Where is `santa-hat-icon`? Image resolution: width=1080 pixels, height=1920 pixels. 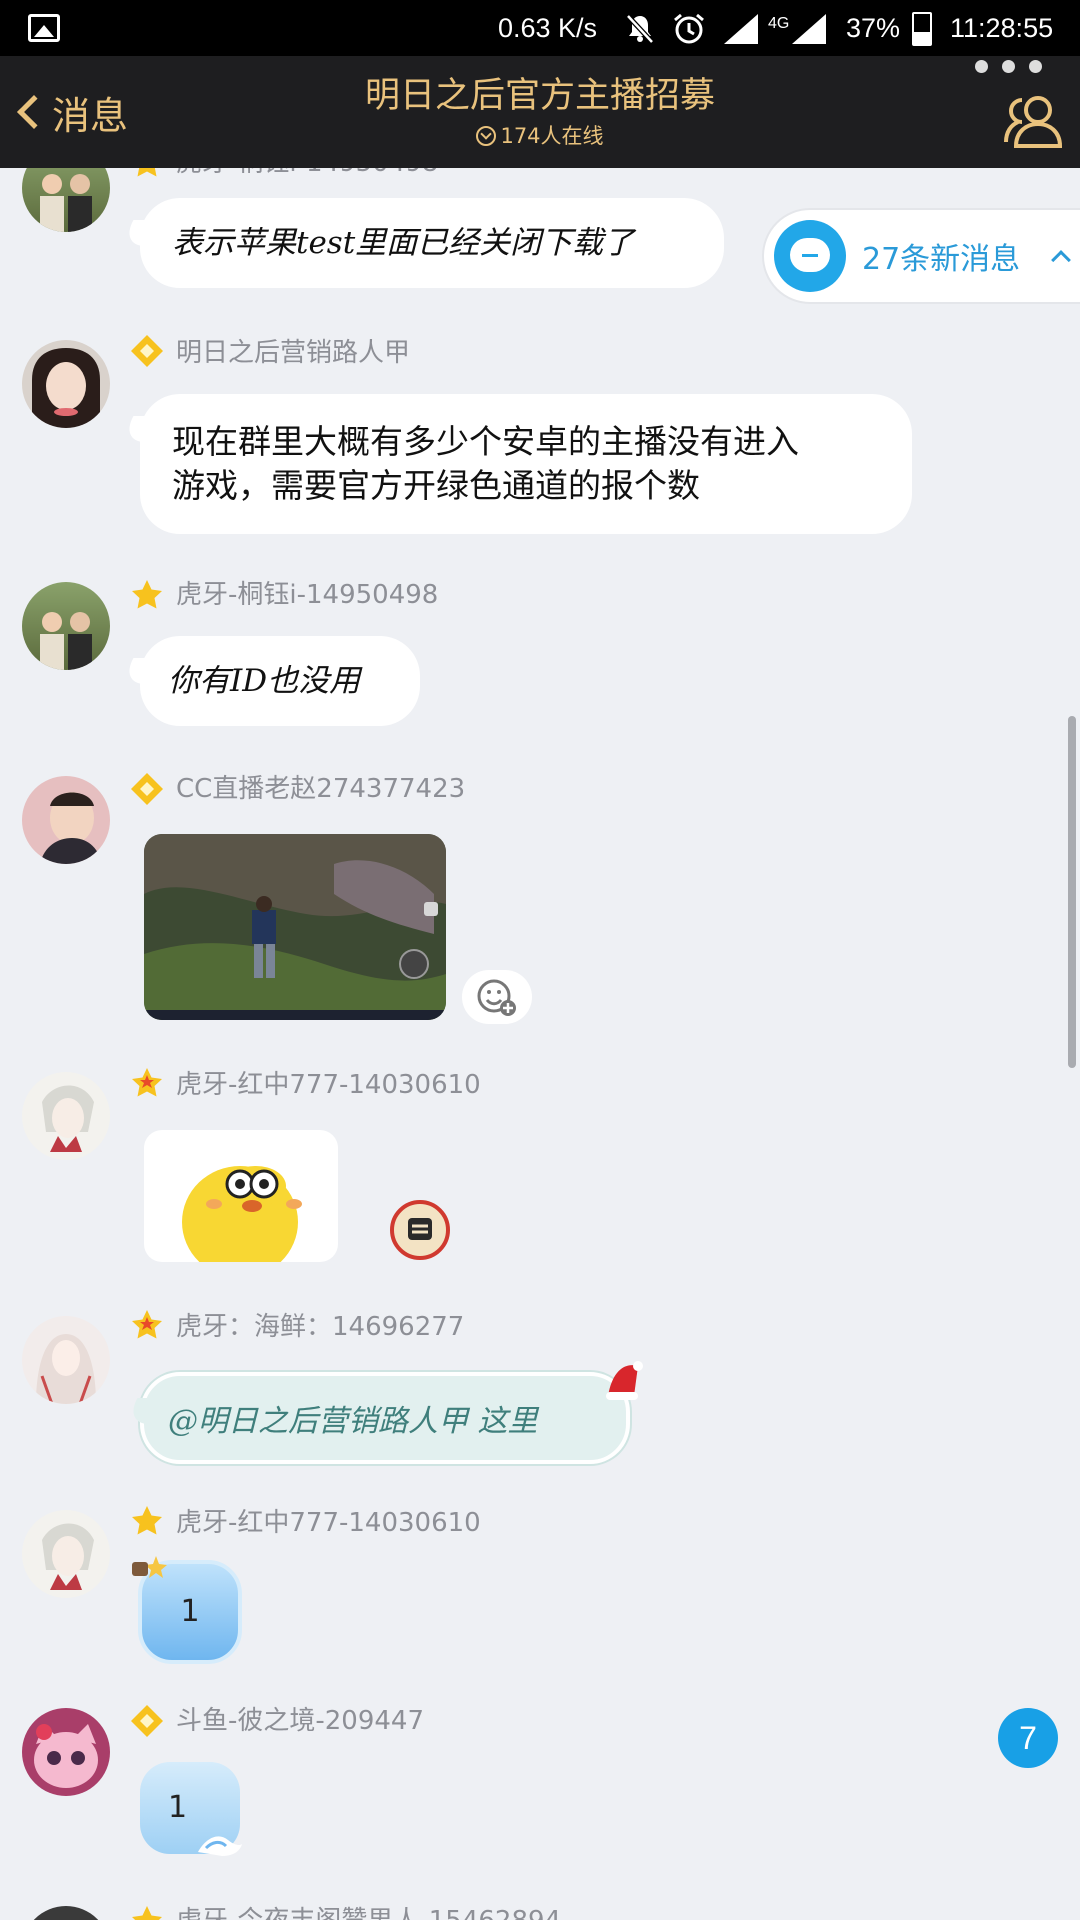 santa-hat-icon is located at coordinates (624, 1380).